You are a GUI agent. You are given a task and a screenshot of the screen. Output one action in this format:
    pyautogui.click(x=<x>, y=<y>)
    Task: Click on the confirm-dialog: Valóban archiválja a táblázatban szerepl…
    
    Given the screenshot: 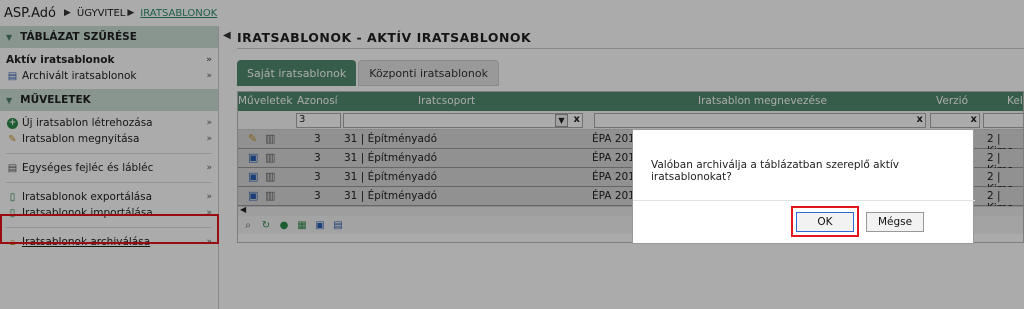 What is the action you would take?
    pyautogui.click(x=803, y=186)
    